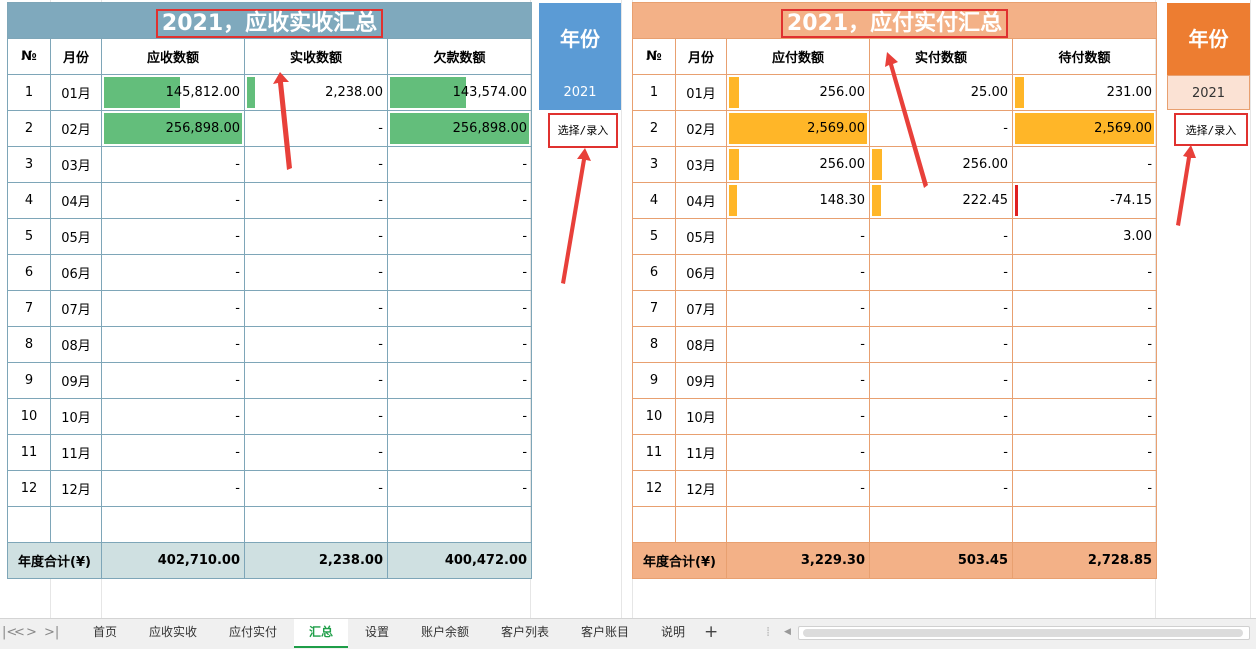  I want to click on tab-readme: 说明, so click(673, 633).